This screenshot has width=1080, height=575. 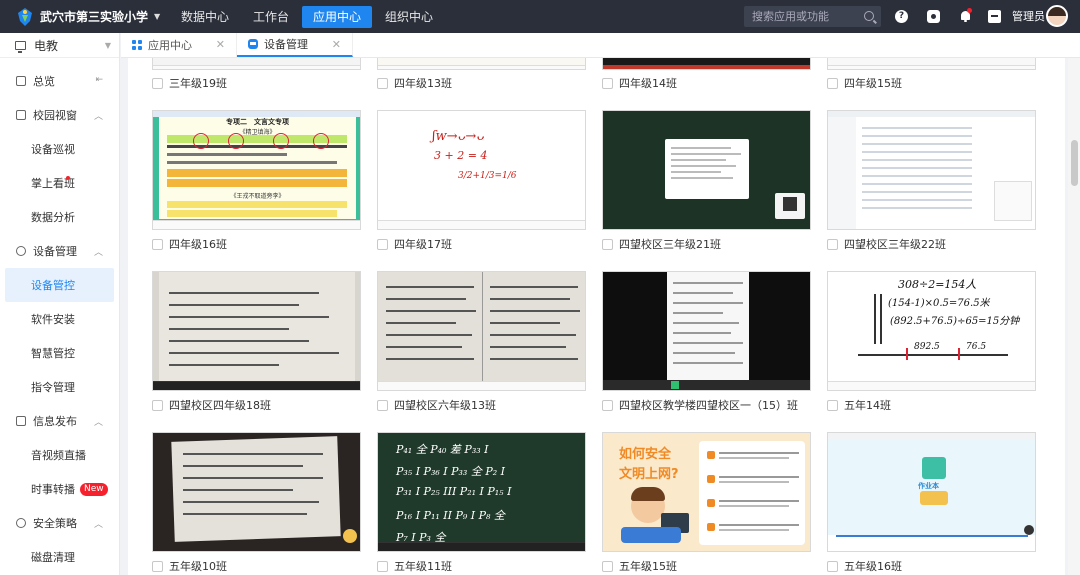 I want to click on tab-device-management: 设备管理 ✕, so click(x=295, y=45).